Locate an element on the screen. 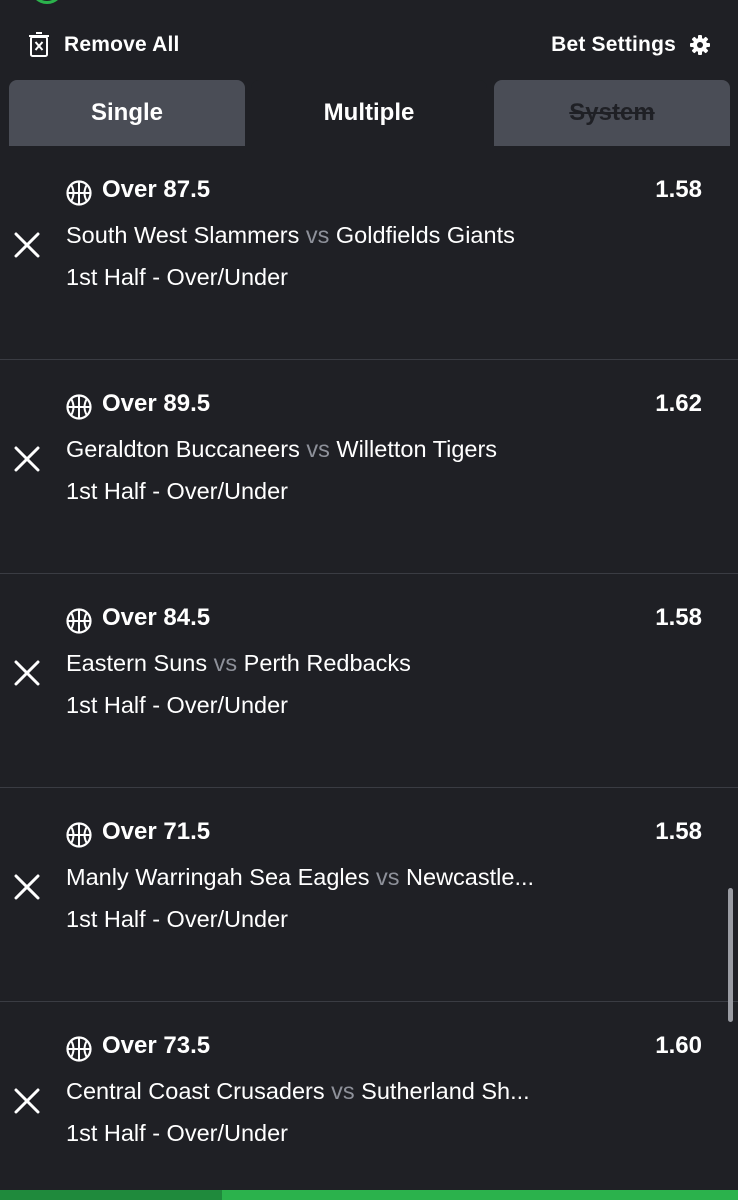  bet-selection: Over 71.5 is located at coordinates (156, 831).